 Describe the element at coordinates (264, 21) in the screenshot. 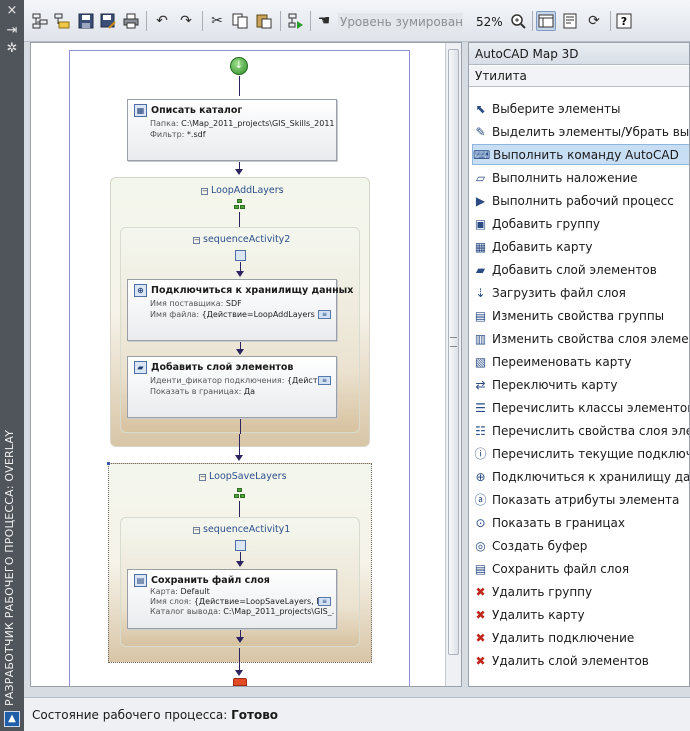

I see `paste-icon` at that location.